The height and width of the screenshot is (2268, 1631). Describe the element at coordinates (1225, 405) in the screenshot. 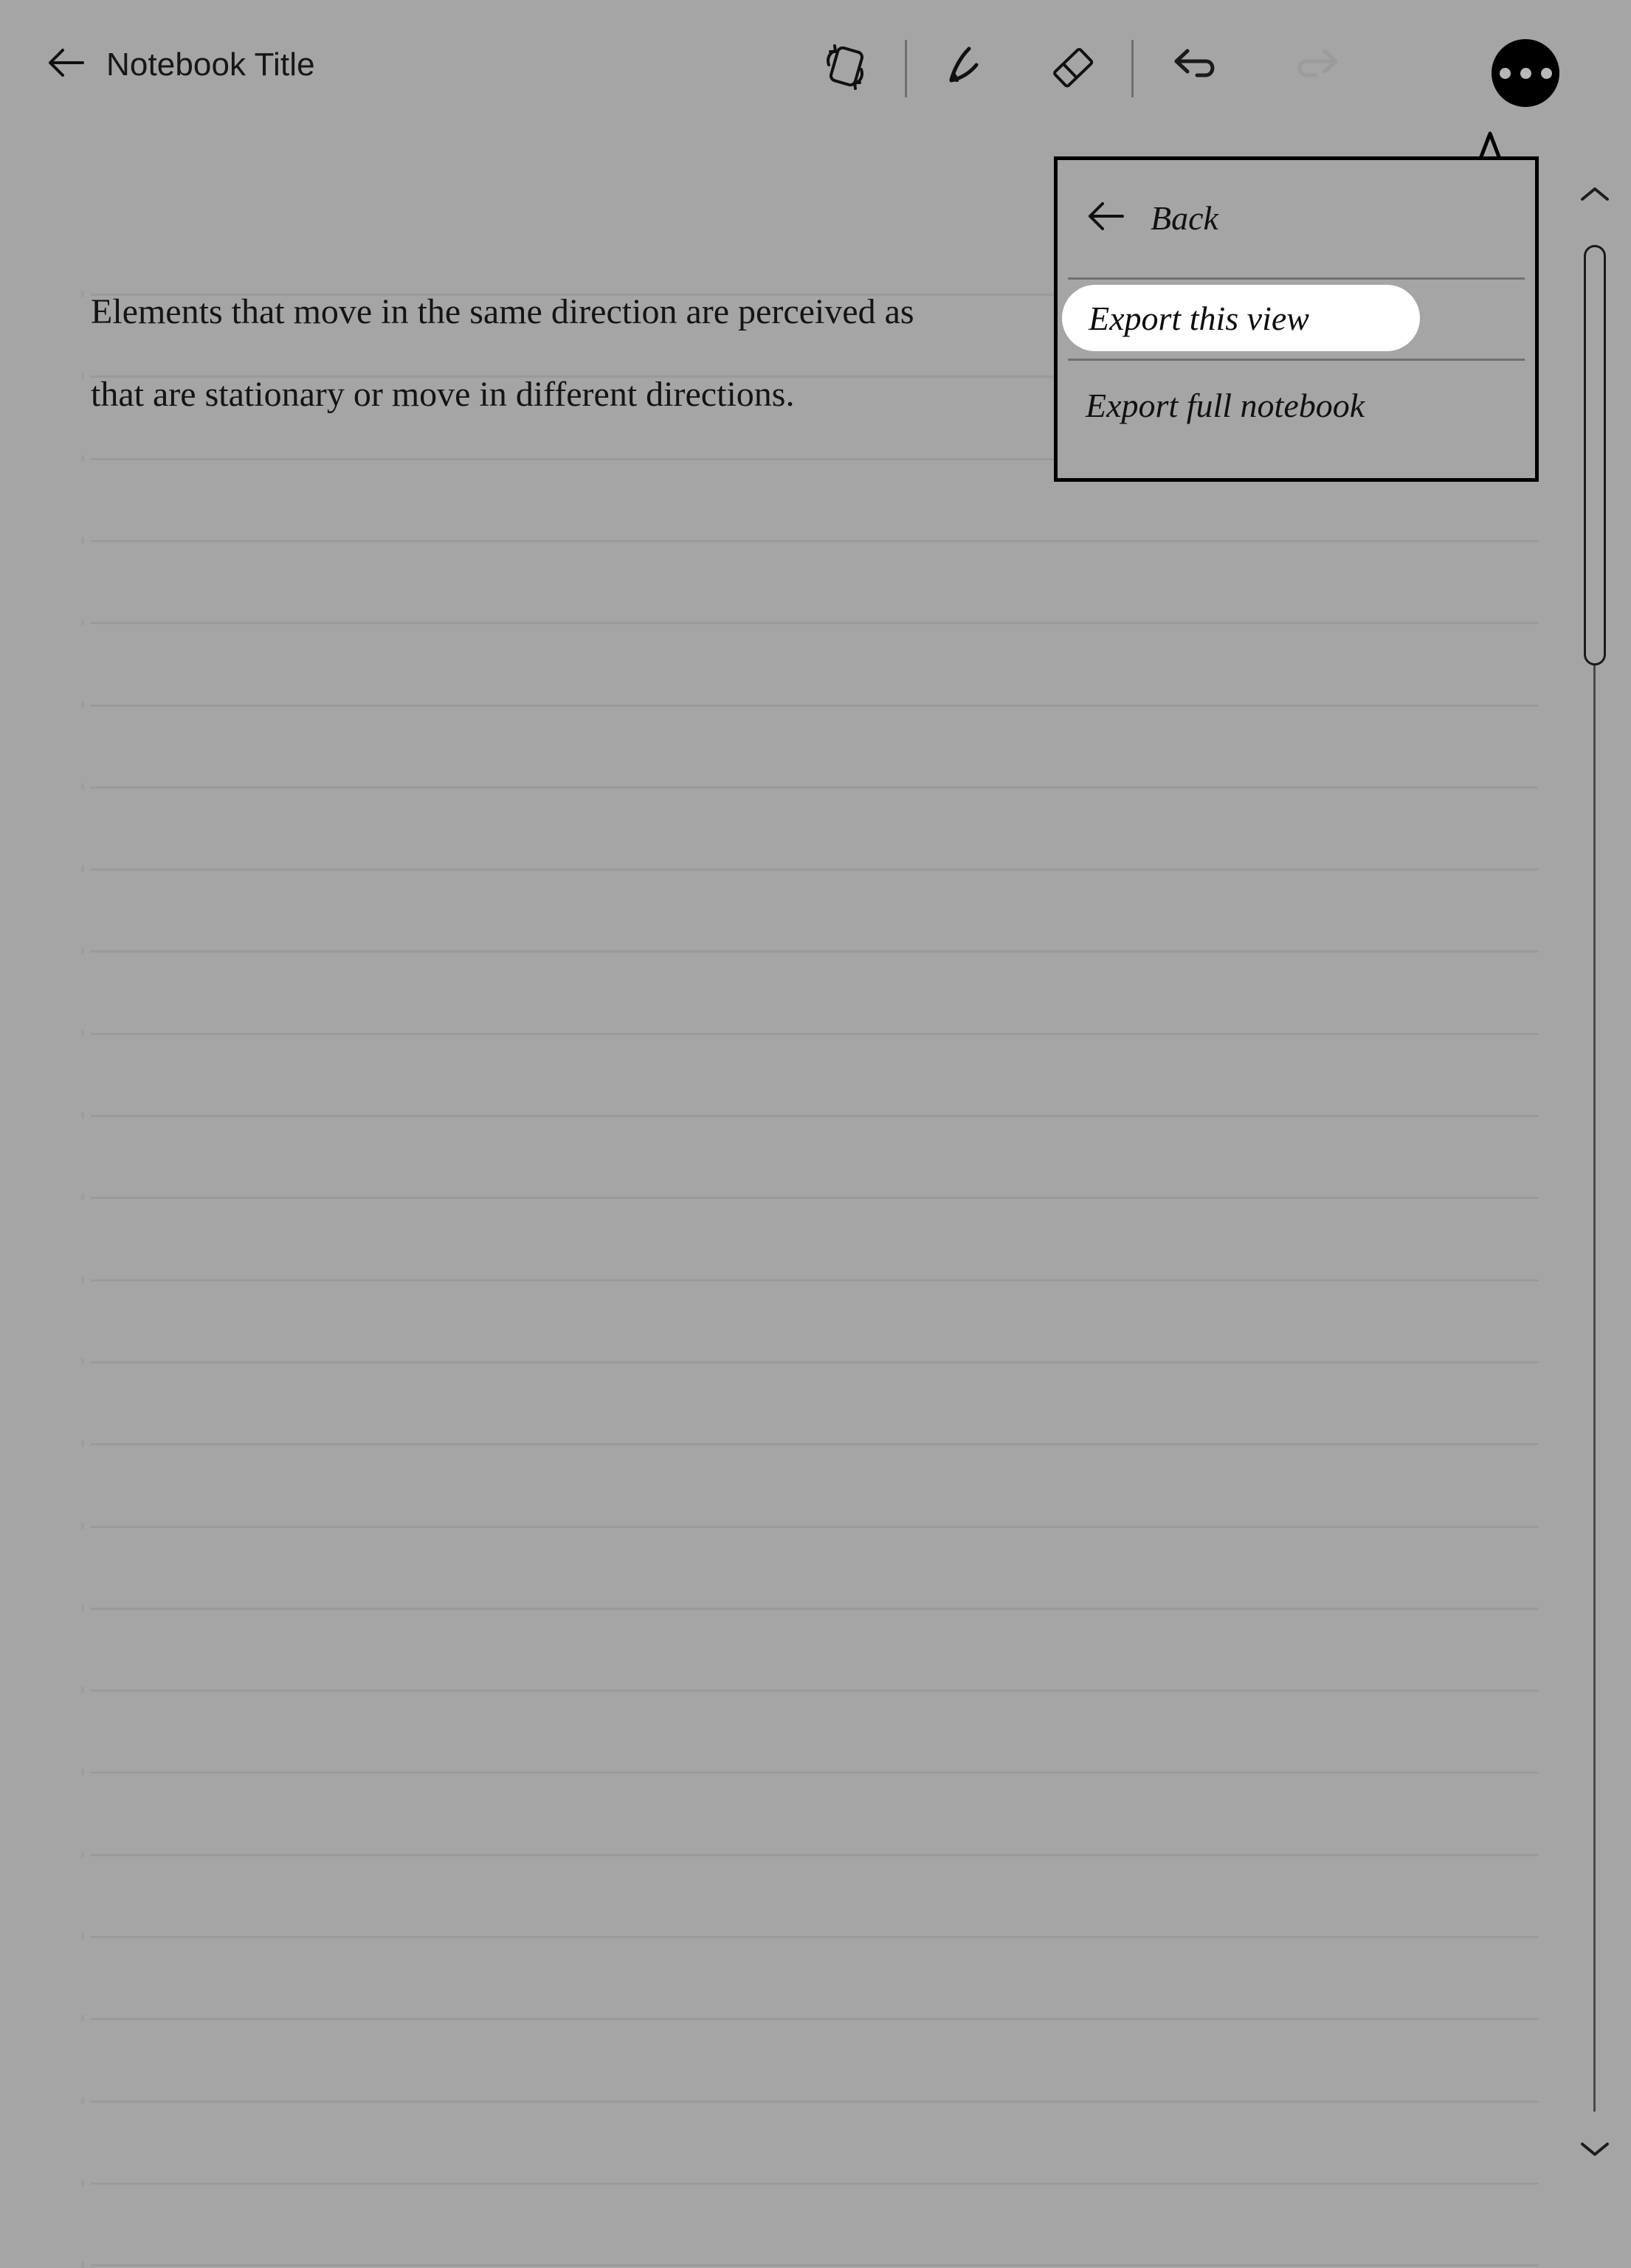

I see `menu-item-export-full-notebook-label: Export full notebook` at that location.